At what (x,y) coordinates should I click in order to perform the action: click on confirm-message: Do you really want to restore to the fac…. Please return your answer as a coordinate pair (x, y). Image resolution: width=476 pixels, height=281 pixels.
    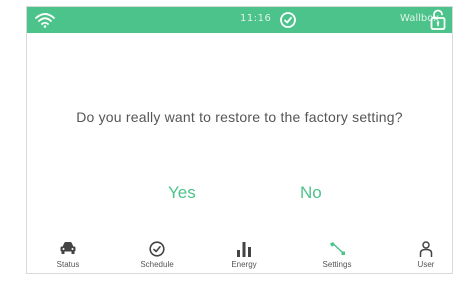
    Looking at the image, I should click on (239, 117).